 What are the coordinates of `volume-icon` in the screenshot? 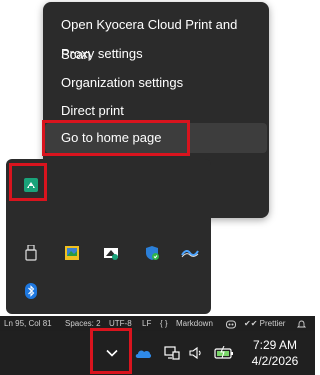 It's located at (196, 353).